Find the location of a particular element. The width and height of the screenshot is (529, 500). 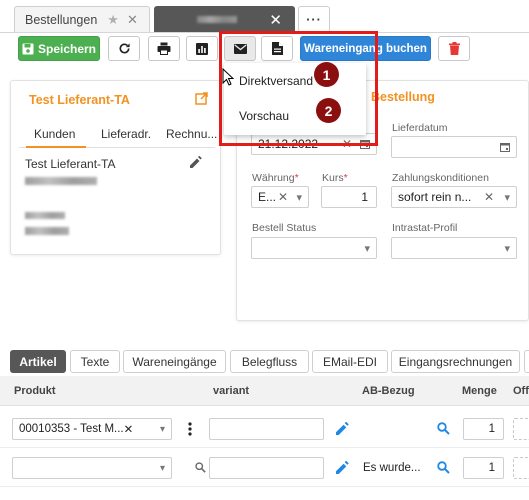

star-icon: ★ is located at coordinates (113, 20).